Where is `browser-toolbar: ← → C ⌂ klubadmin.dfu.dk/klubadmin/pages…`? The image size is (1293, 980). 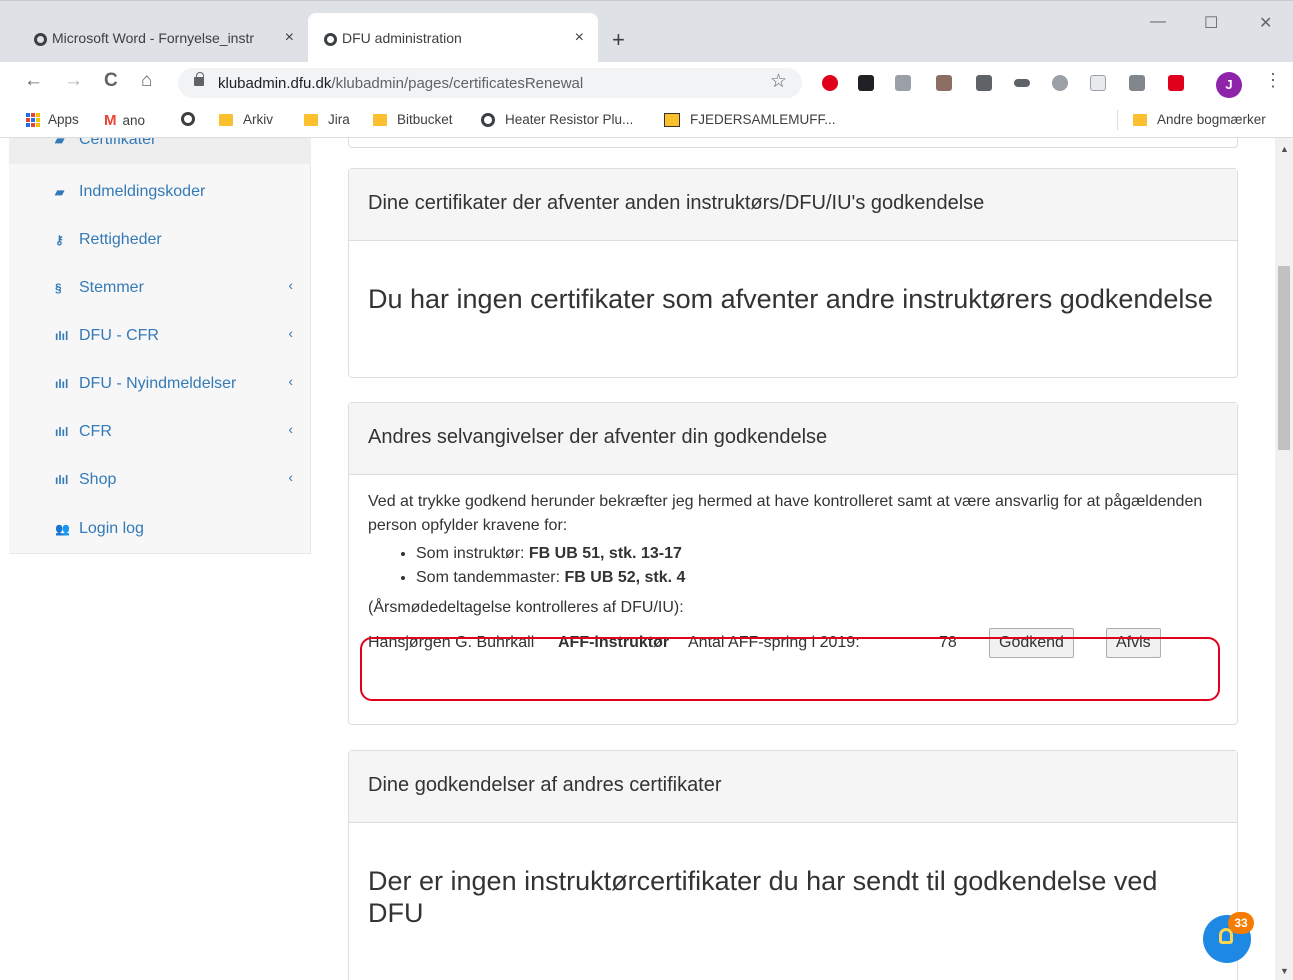 browser-toolbar: ← → C ⌂ klubadmin.dfu.dk/klubadmin/pages… is located at coordinates (646, 82).